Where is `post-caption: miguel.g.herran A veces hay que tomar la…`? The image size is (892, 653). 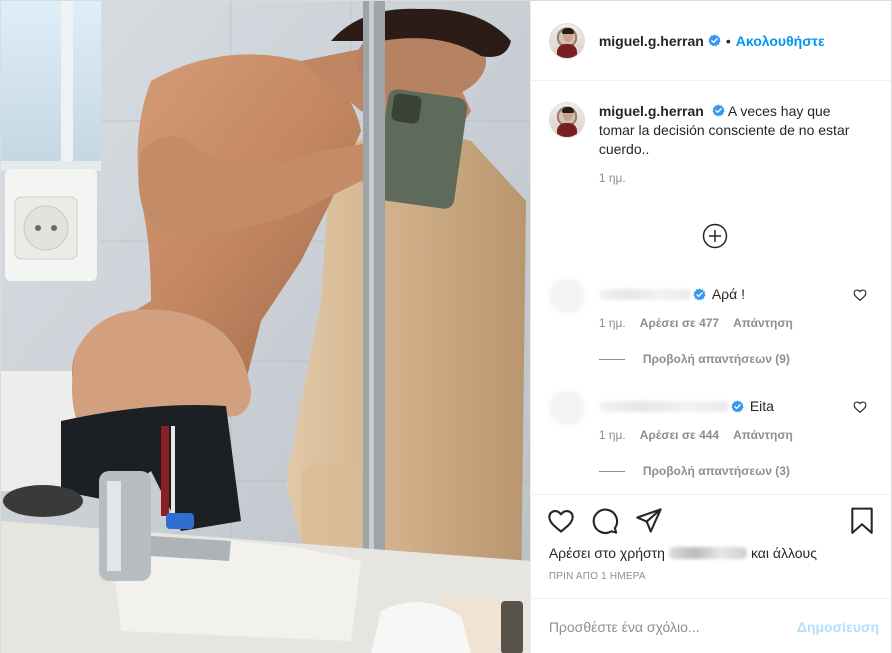
post-caption: miguel.g.herran A veces hay que tomar la… is located at coordinates (711, 120).